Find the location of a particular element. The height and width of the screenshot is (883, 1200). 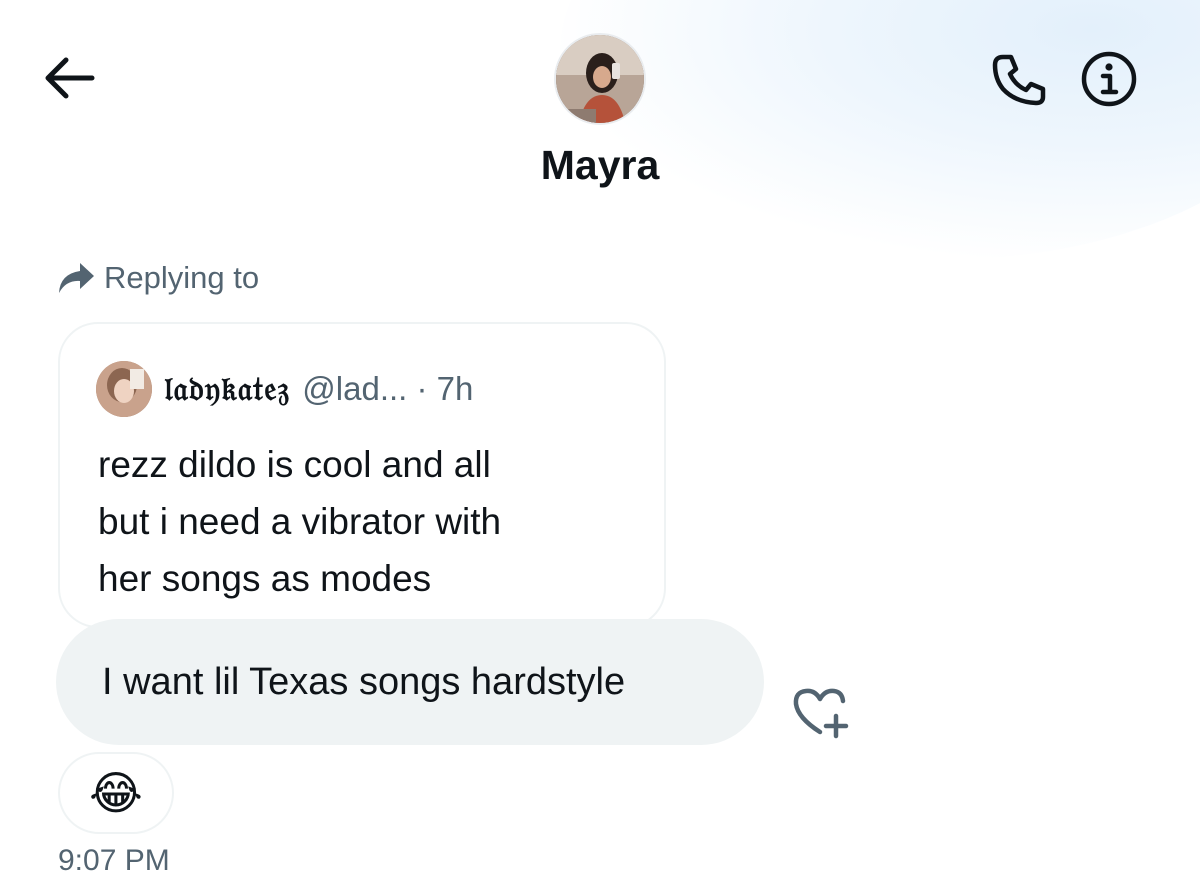

message-text: I want lil Texas songs hardstyle is located at coordinates (364, 681).